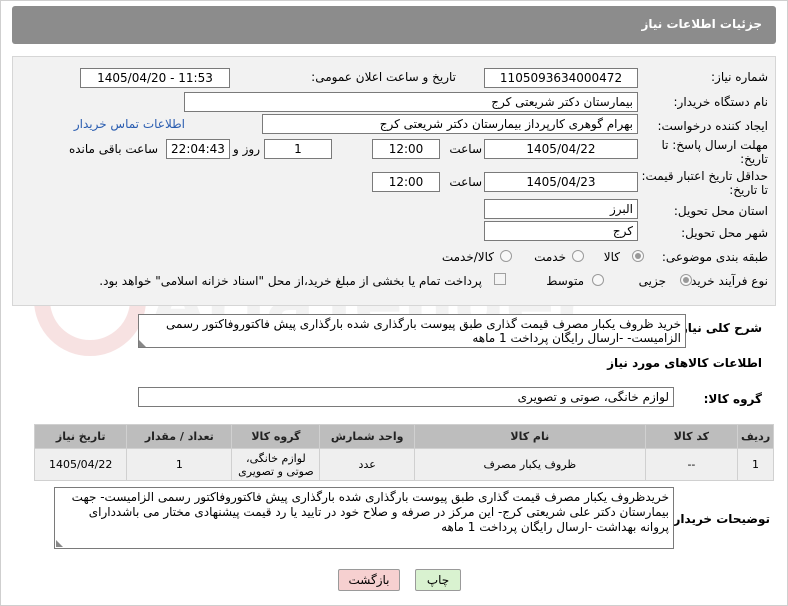 Image resolution: width=788 pixels, height=606 pixels. What do you see at coordinates (719, 519) in the screenshot?
I see `buyer-notes-label: توضیحات خریدار:` at bounding box center [719, 519].